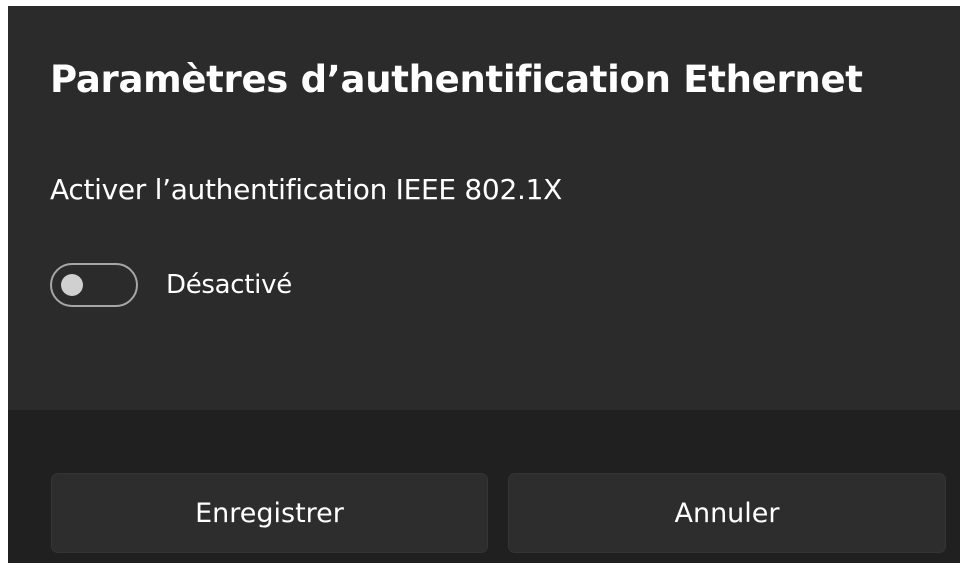 This screenshot has width=967, height=569. I want to click on save-button: Enregistrer, so click(269, 513).